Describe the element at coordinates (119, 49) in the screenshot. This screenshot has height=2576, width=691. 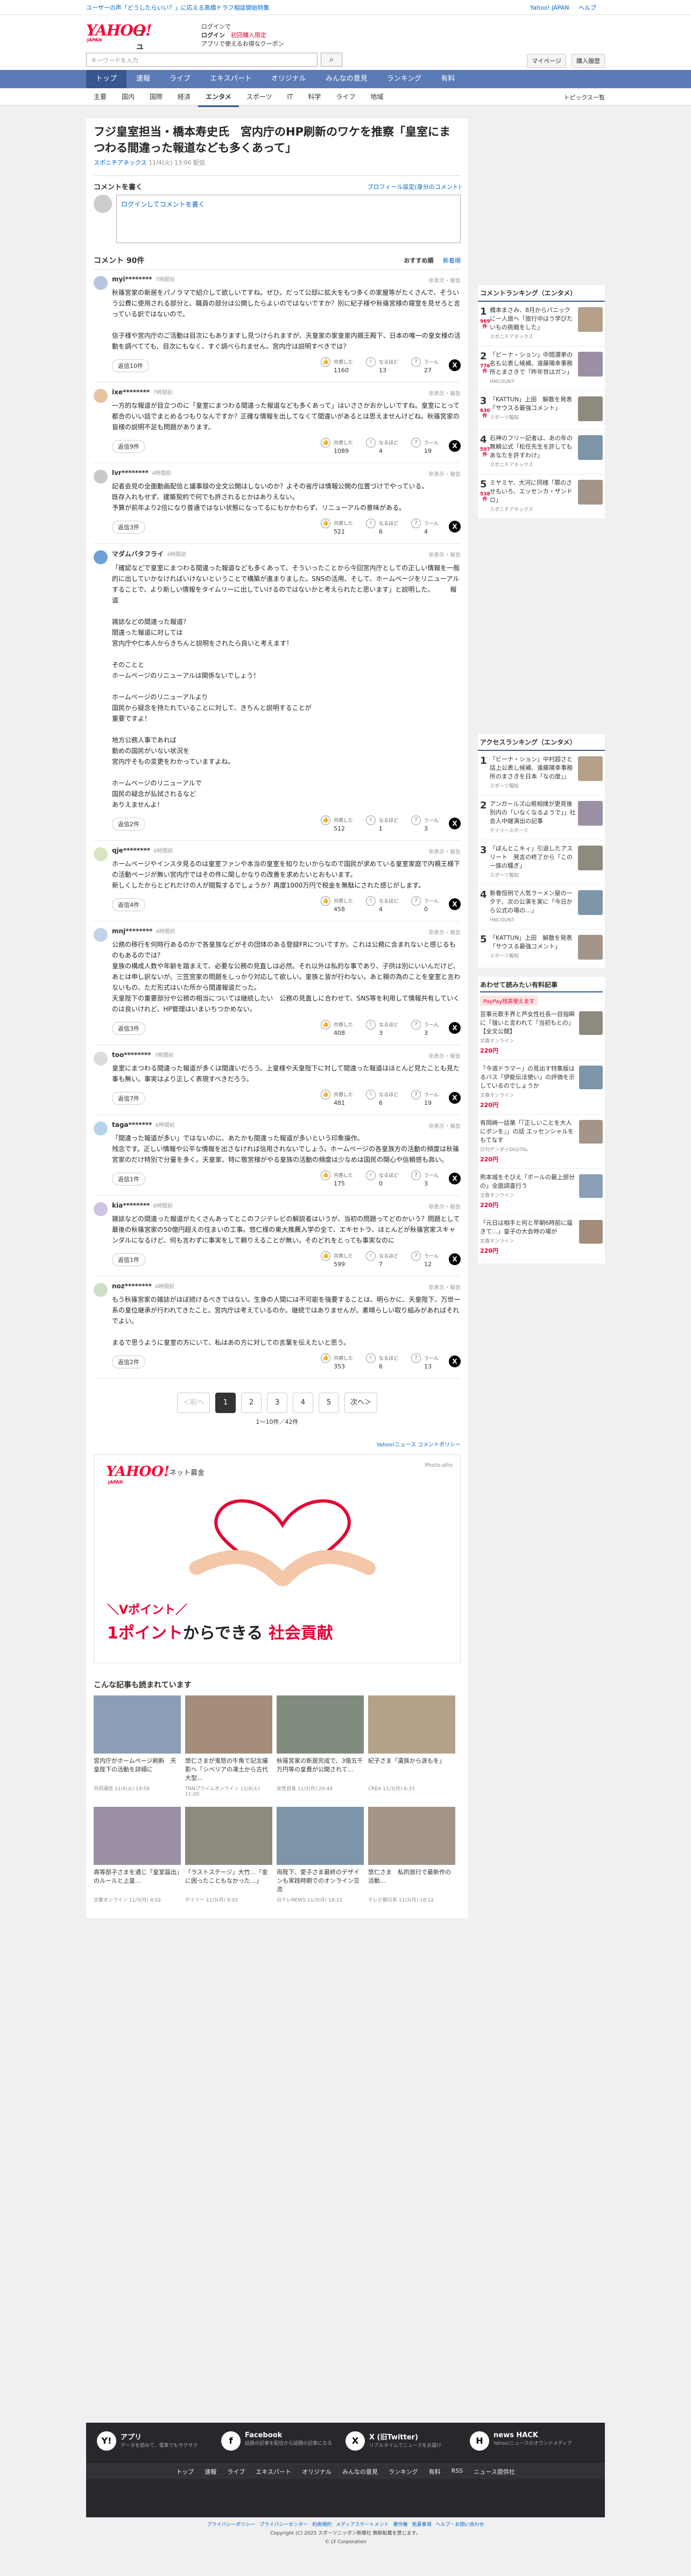
I see `yahoo-news-logo: YAHOO! JAPAN ニュース` at that location.